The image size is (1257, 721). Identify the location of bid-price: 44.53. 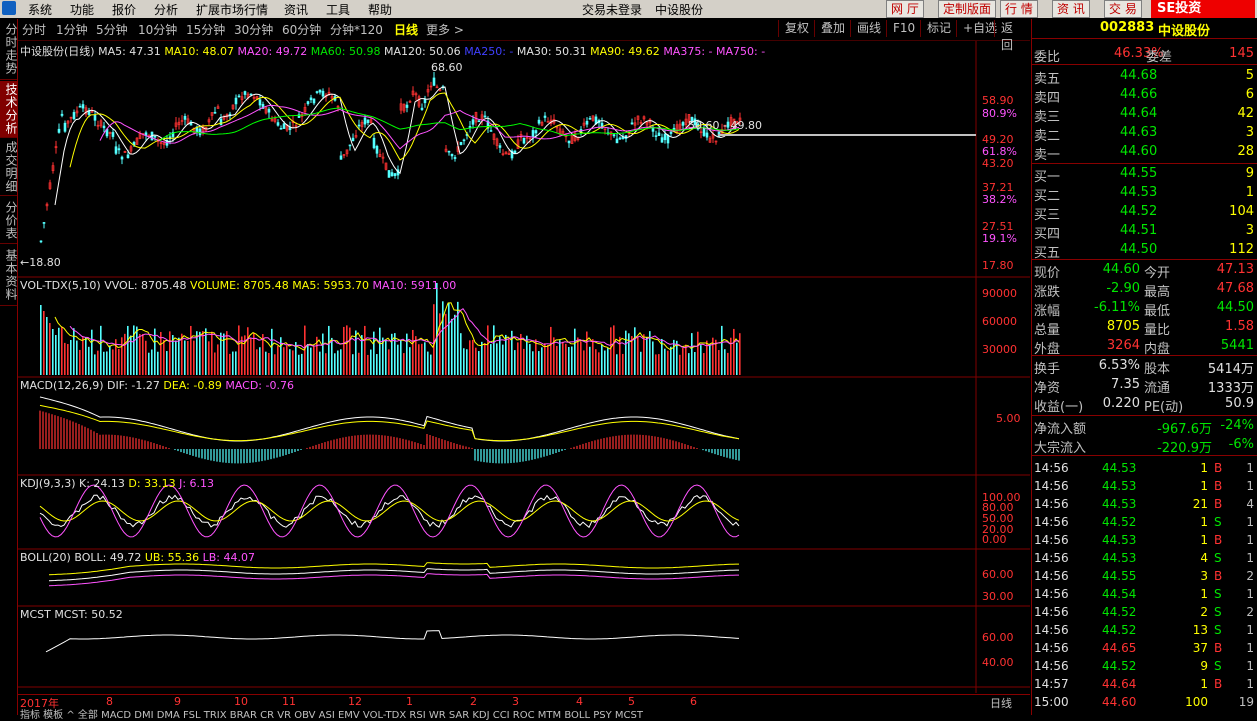
(1139, 192).